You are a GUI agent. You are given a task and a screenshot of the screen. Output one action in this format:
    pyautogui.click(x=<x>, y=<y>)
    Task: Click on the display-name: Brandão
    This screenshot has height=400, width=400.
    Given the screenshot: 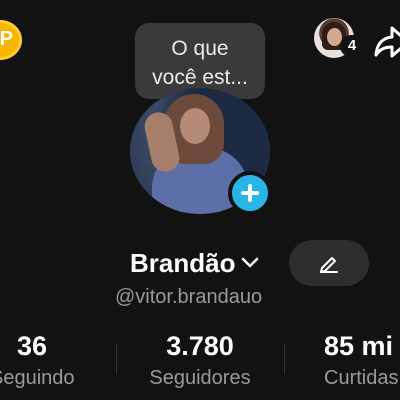 What is the action you would take?
    pyautogui.click(x=183, y=262)
    